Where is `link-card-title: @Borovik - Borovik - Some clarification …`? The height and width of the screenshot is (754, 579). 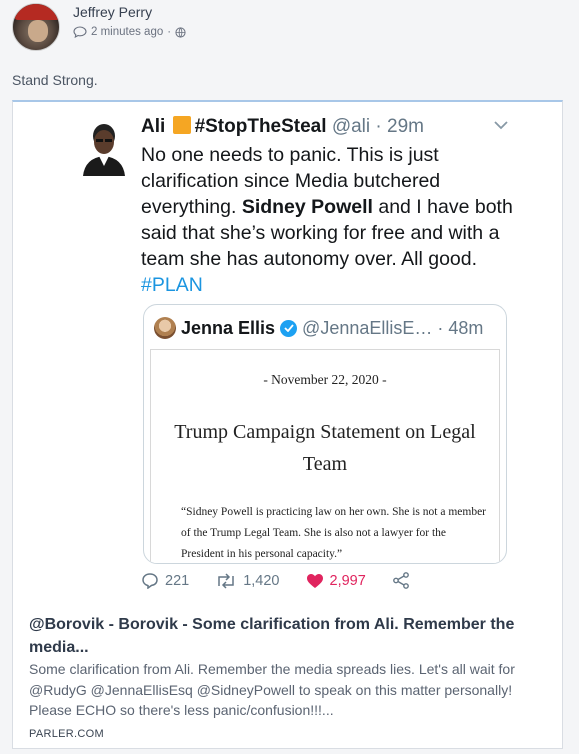
link-card-title: @Borovik - Borovik - Some clarification … is located at coordinates (289, 636).